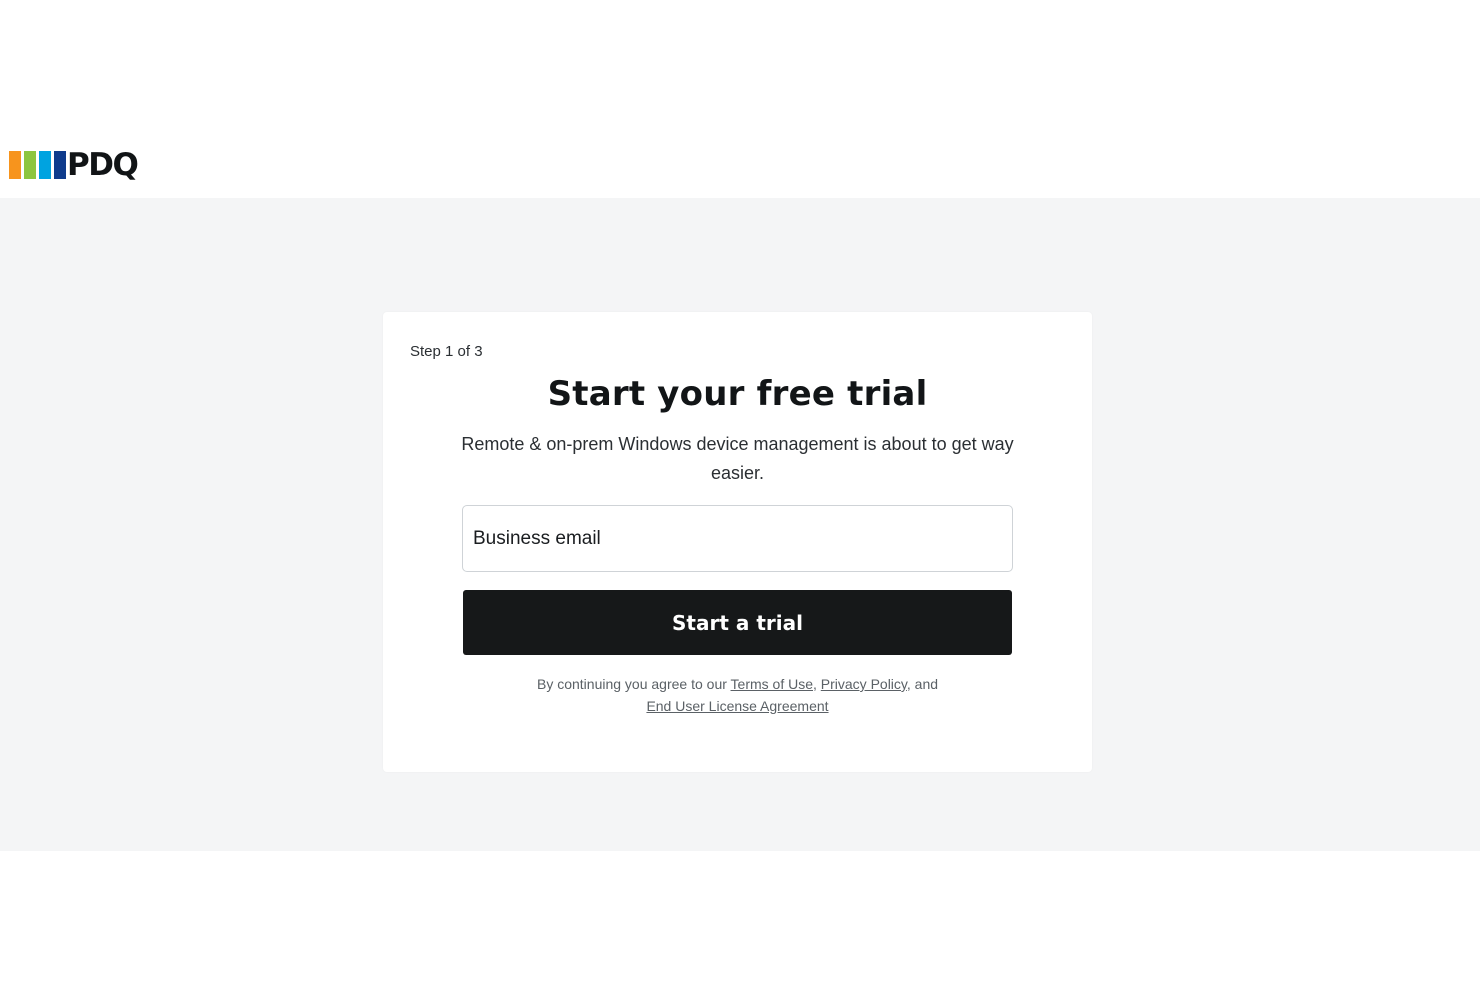 The height and width of the screenshot is (987, 1480). What do you see at coordinates (737, 394) in the screenshot?
I see `page-title: Start your free trial` at bounding box center [737, 394].